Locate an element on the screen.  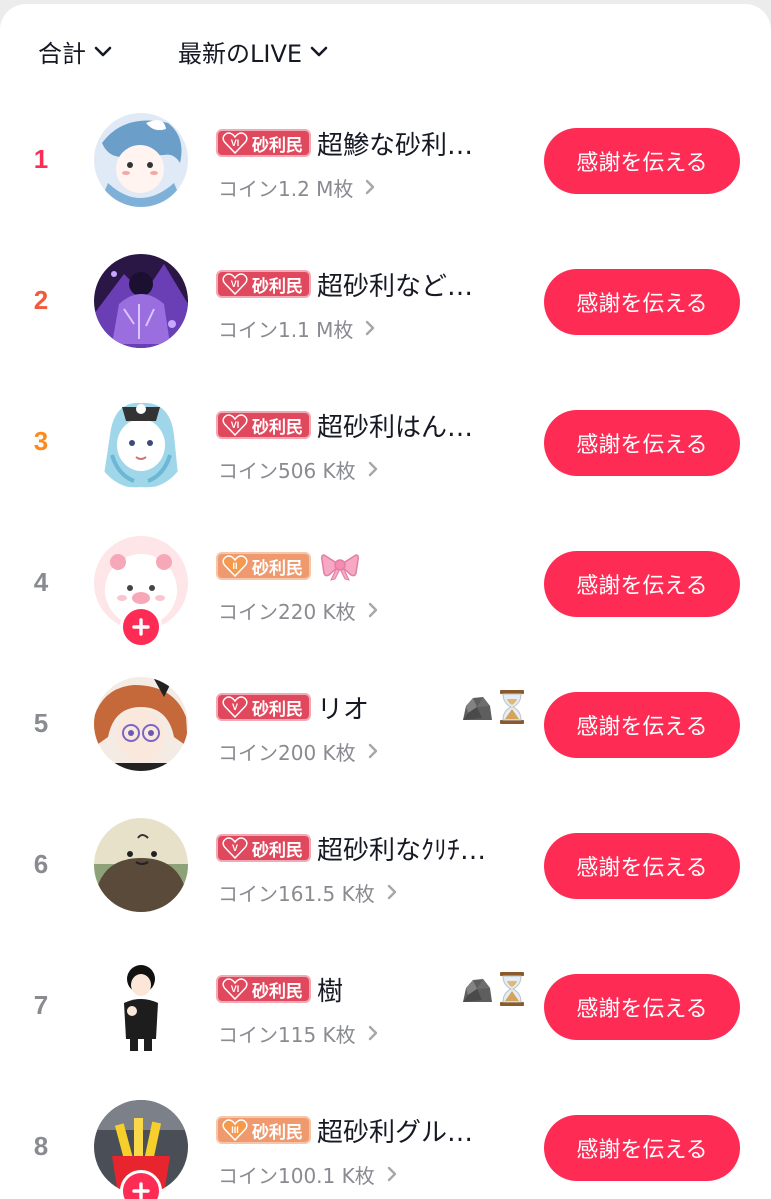
ranking-row: 4 II 砂利民コイン220 K枚 感謝を伝える is located at coordinates (385, 602).